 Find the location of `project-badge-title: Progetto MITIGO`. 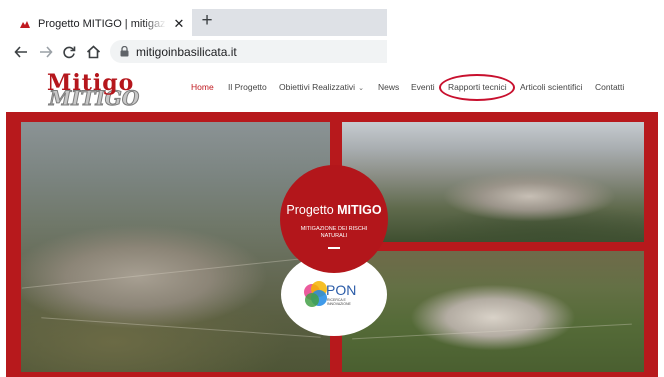

project-badge-title: Progetto MITIGO is located at coordinates (333, 210).